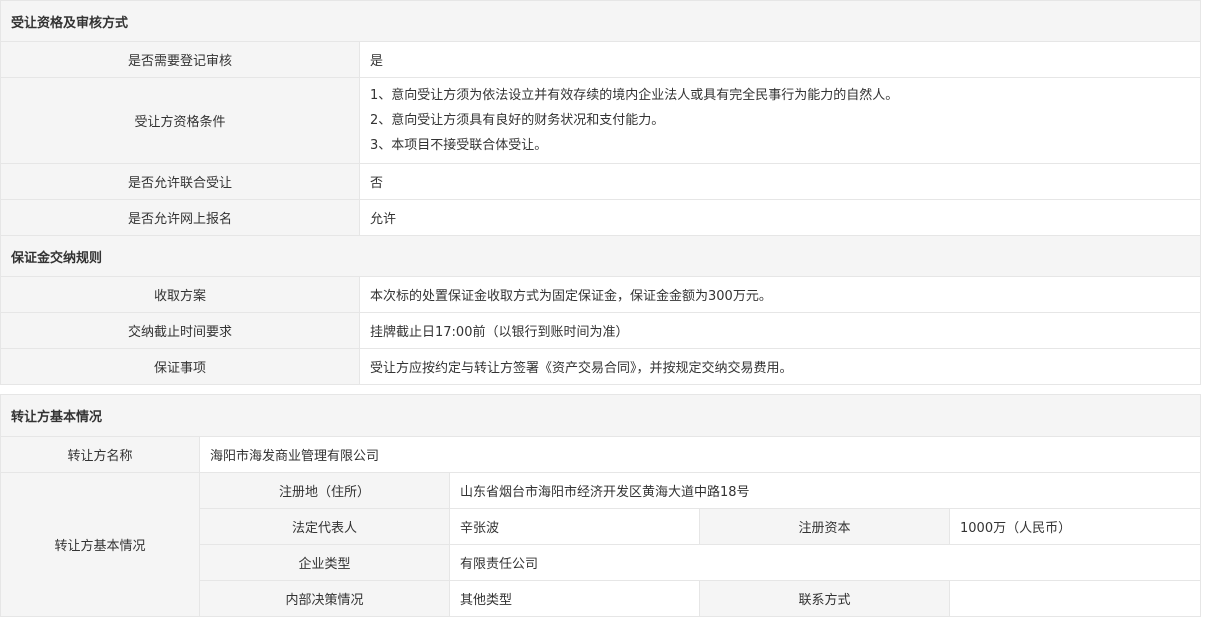 The image size is (1205, 623). What do you see at coordinates (574, 598) in the screenshot?
I see `field-value: 其他类型` at bounding box center [574, 598].